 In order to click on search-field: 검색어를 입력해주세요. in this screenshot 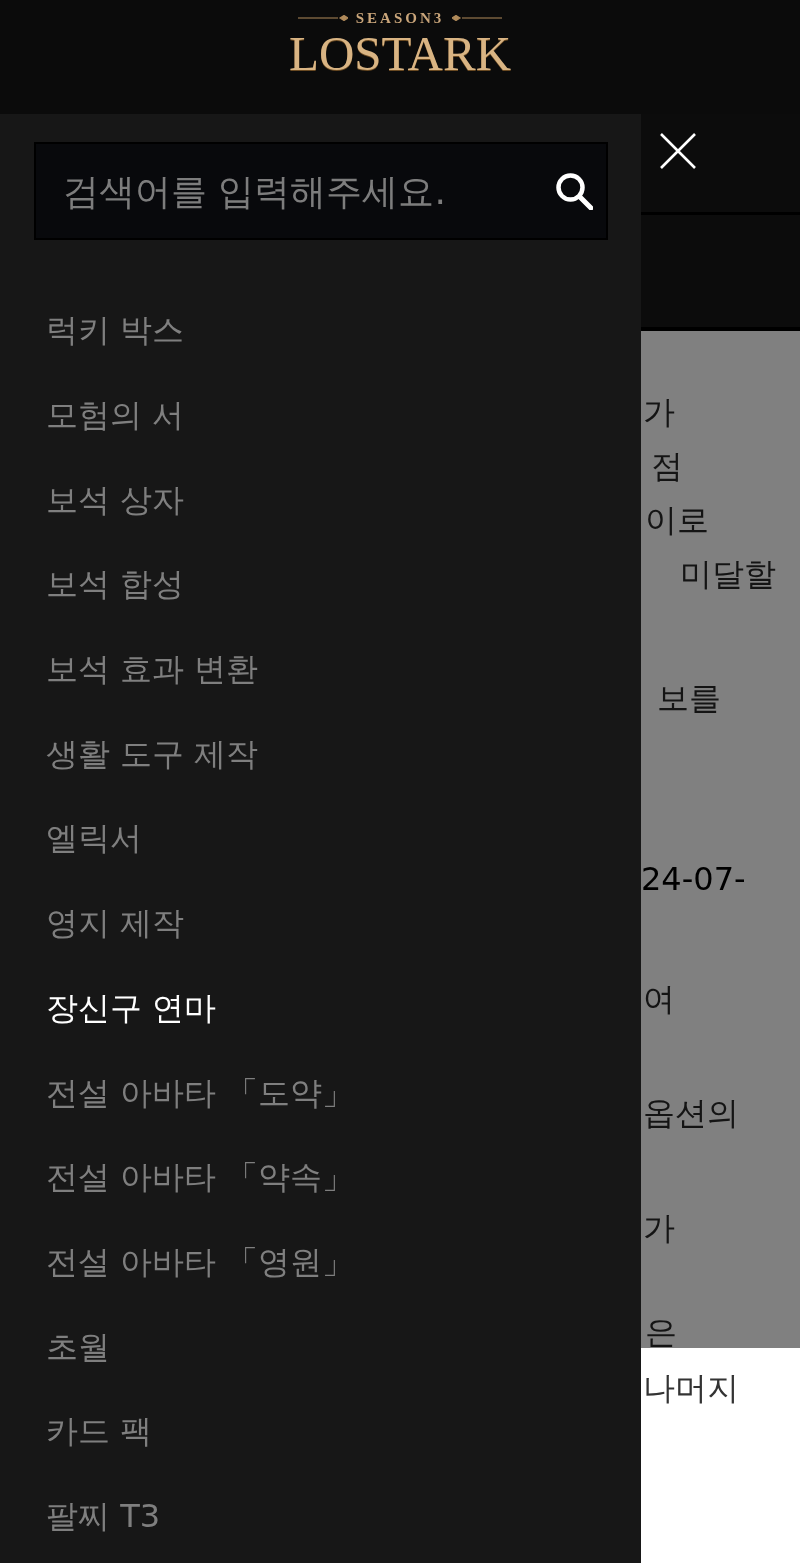, I will do `click(321, 191)`.